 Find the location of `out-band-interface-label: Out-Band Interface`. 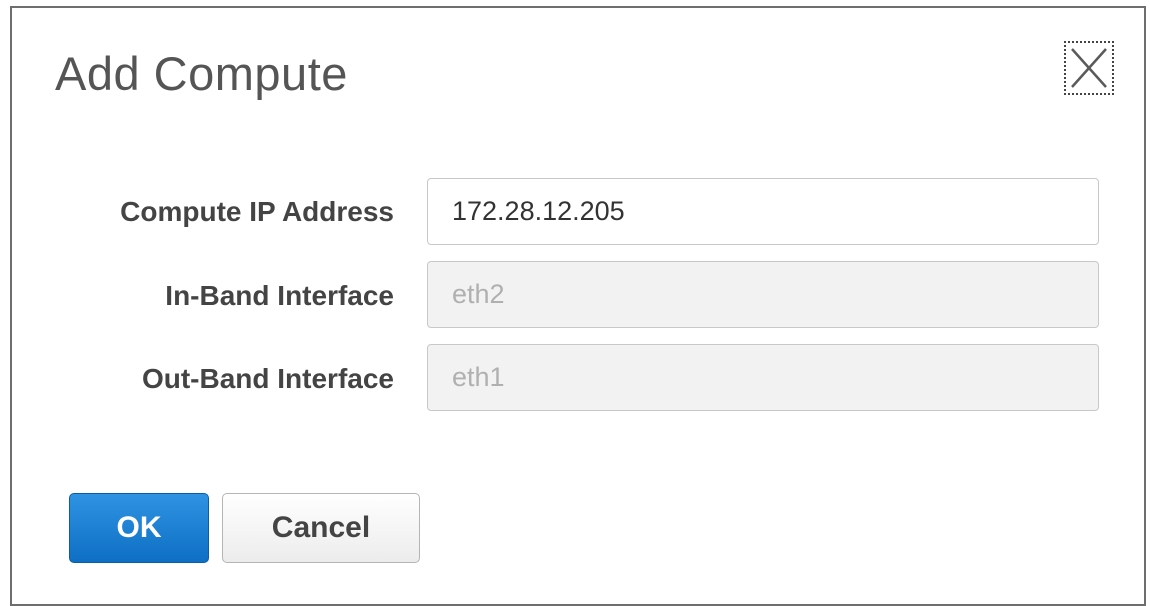

out-band-interface-label: Out-Band Interface is located at coordinates (267, 378).